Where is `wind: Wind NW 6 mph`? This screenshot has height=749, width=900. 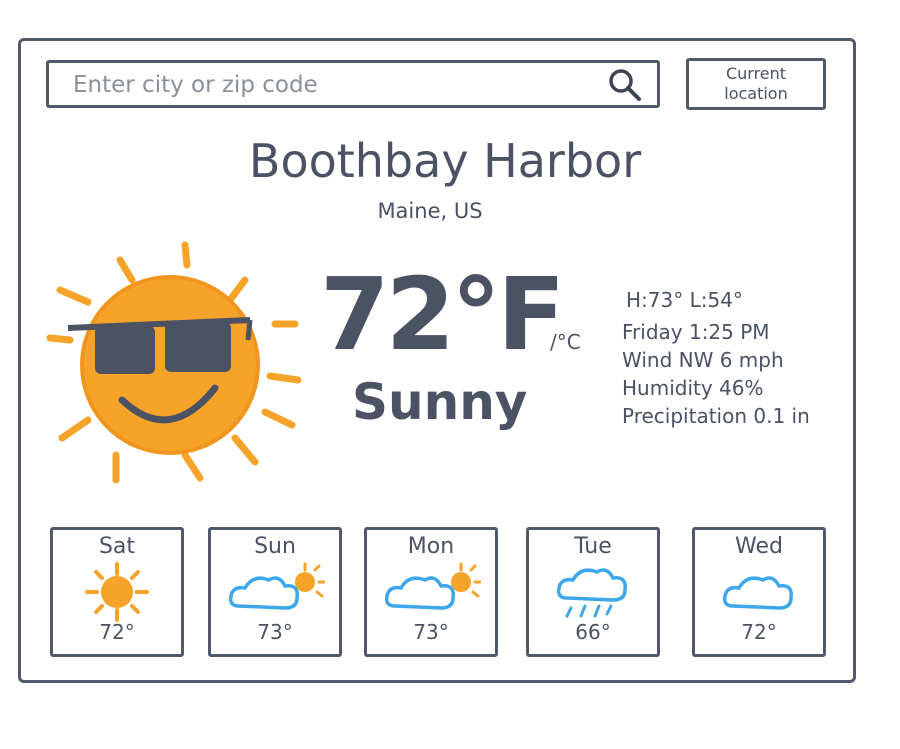
wind: Wind NW 6 mph is located at coordinates (703, 360).